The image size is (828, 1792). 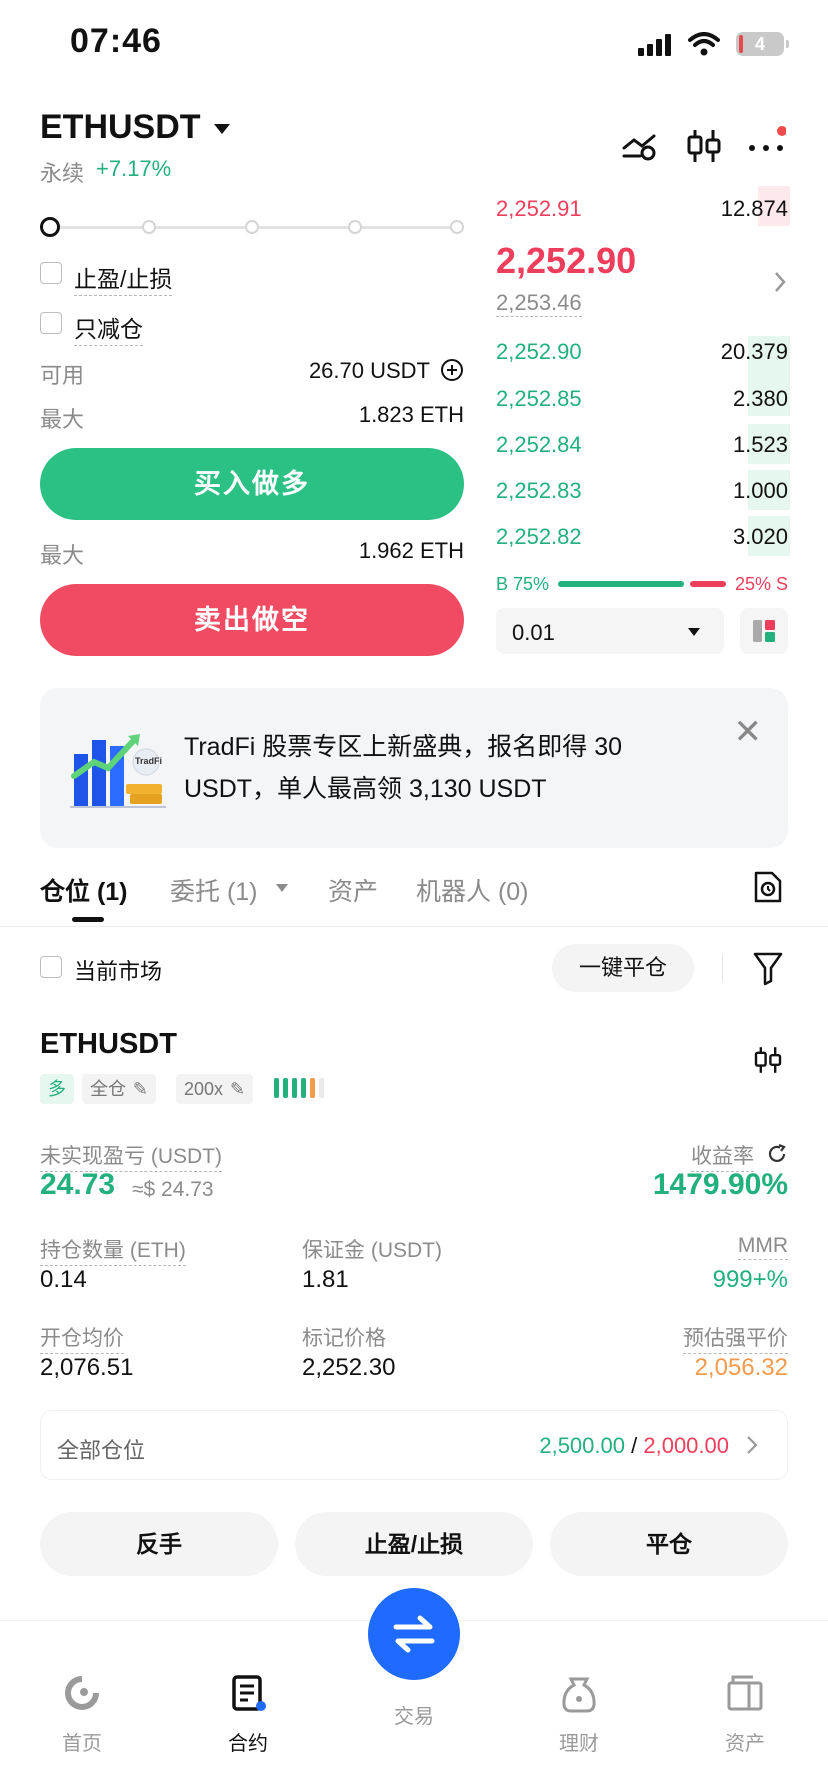 What do you see at coordinates (539, 491) in the screenshot?
I see `bid-price: 2,252.83` at bounding box center [539, 491].